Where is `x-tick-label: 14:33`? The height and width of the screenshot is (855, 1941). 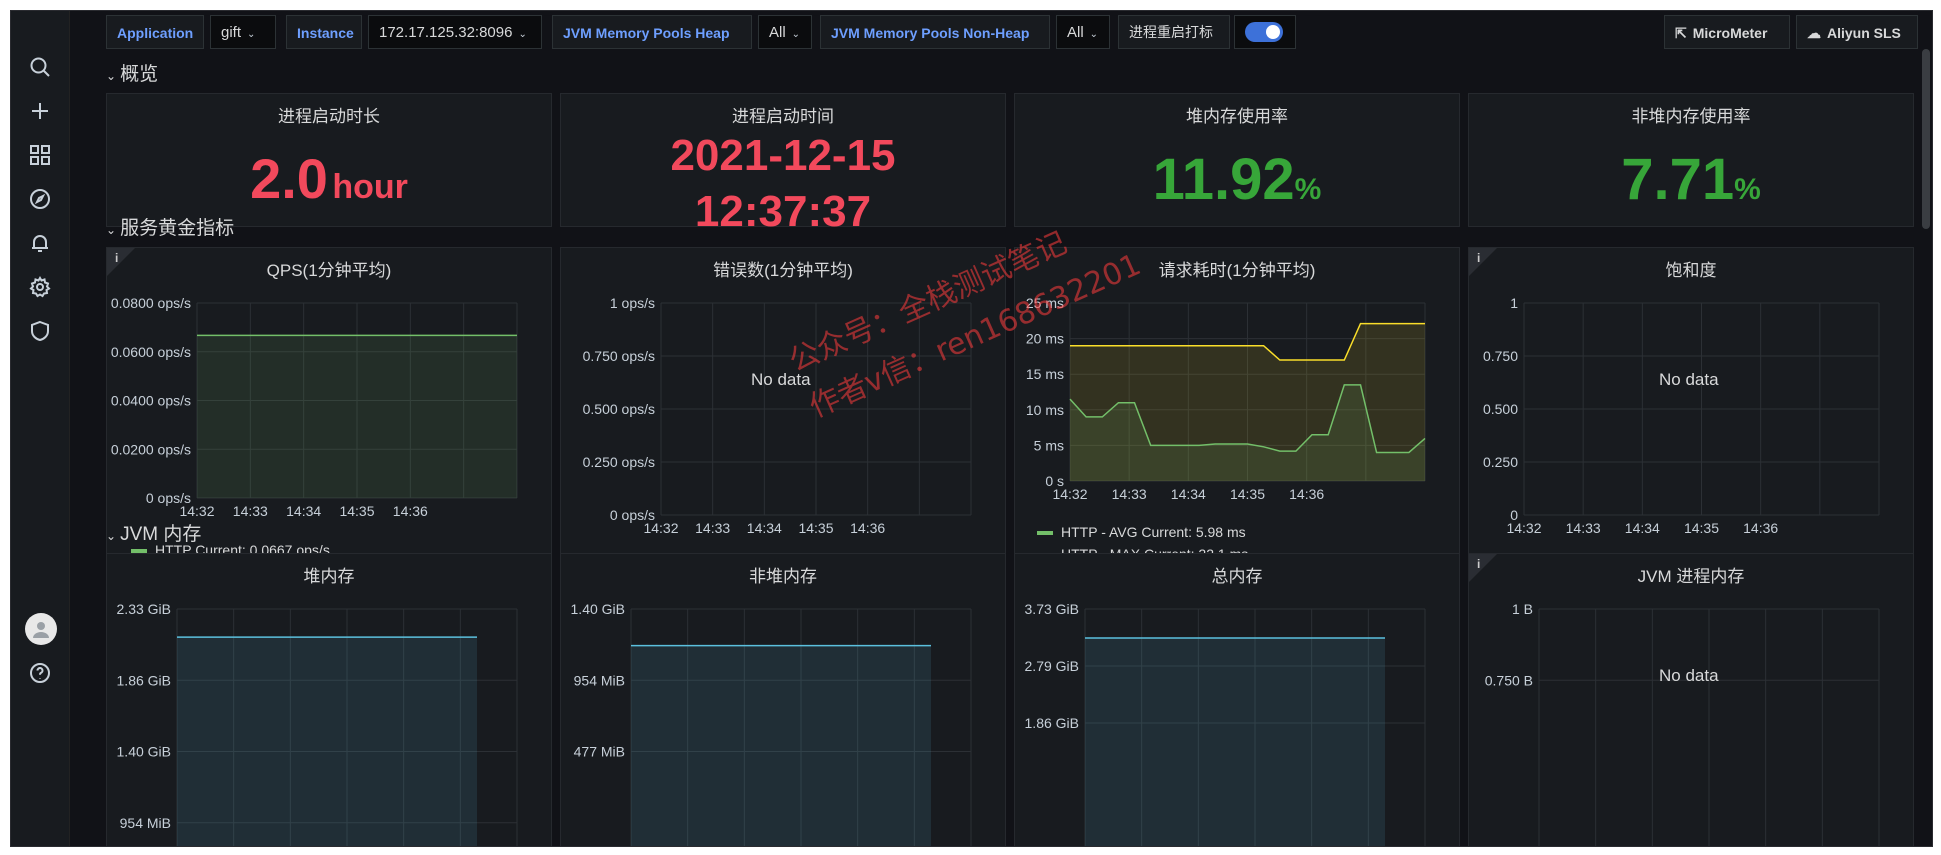
x-tick-label: 14:33 is located at coordinates (250, 511).